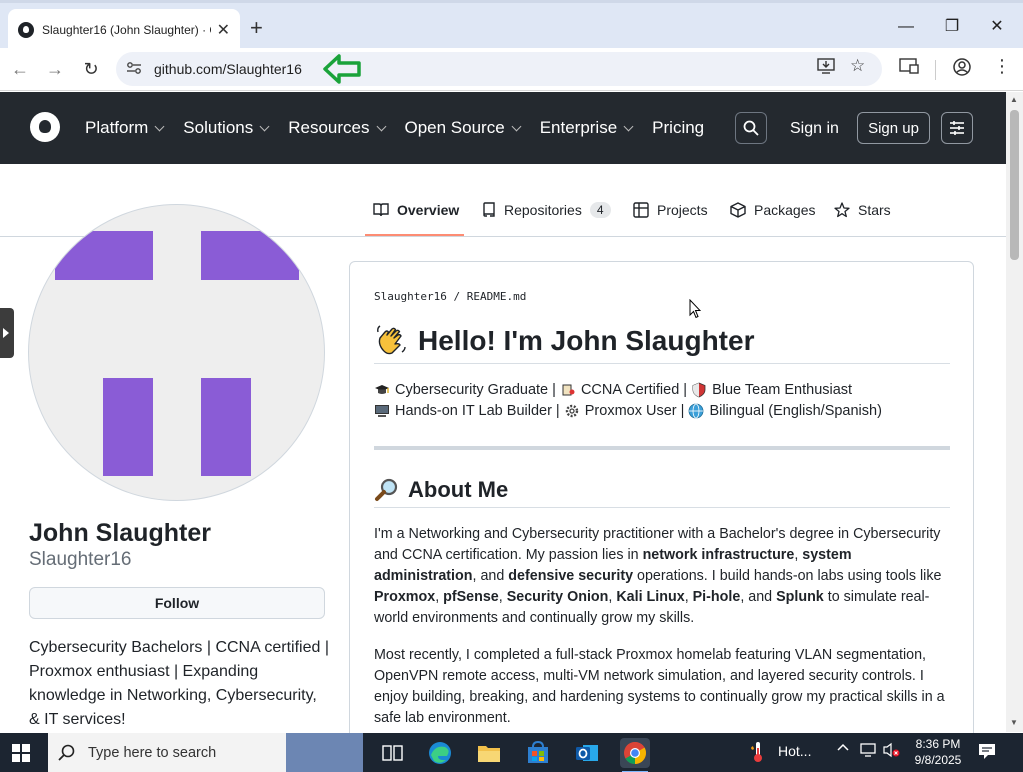 The height and width of the screenshot is (772, 1023). I want to click on tray-chevron-up-icon, so click(843, 749).